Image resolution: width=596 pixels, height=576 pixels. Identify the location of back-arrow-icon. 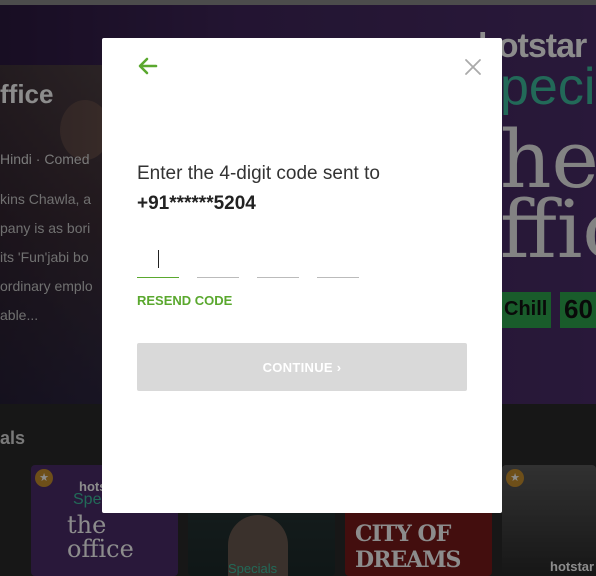
(148, 66).